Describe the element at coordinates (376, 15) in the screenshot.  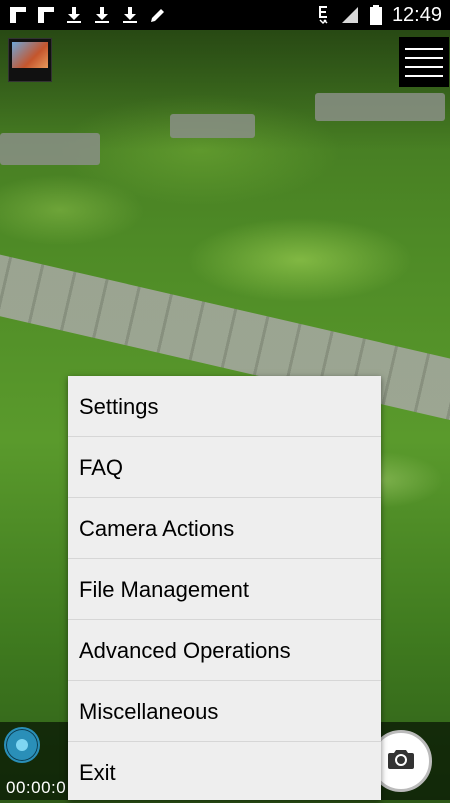
I see `battery-icon` at that location.